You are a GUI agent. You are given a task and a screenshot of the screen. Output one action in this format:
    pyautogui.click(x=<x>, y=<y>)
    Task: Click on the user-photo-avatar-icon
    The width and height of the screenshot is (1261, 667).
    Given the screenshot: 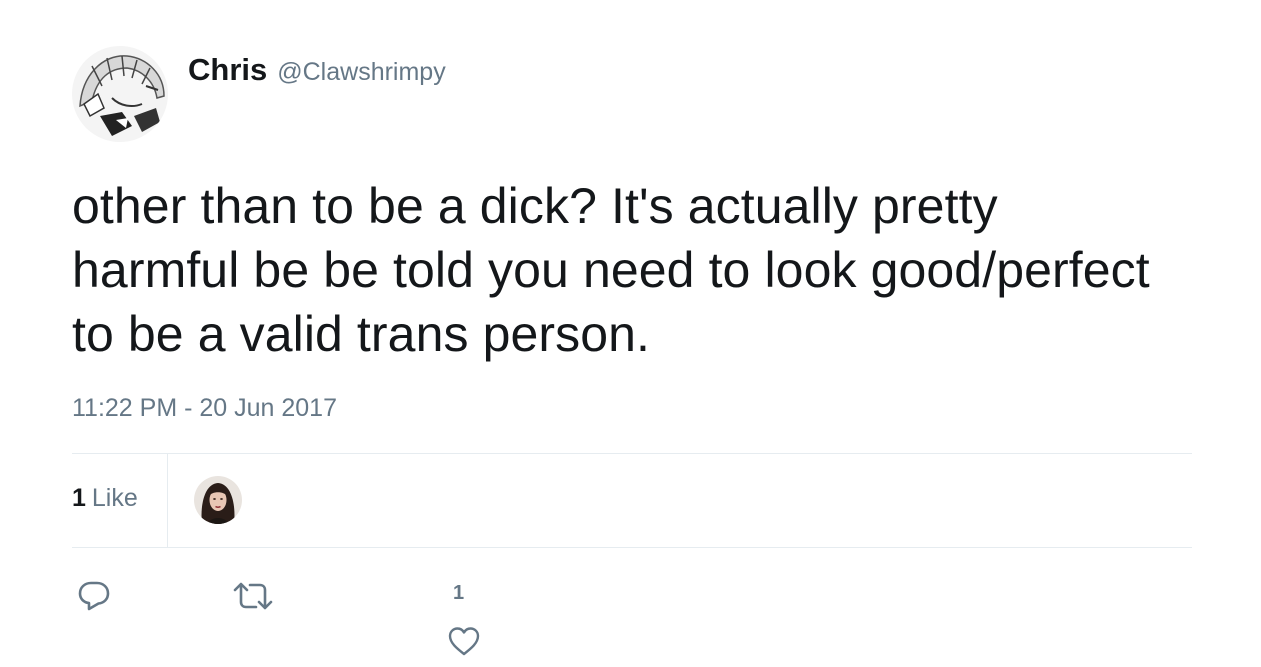 What is the action you would take?
    pyautogui.click(x=218, y=500)
    